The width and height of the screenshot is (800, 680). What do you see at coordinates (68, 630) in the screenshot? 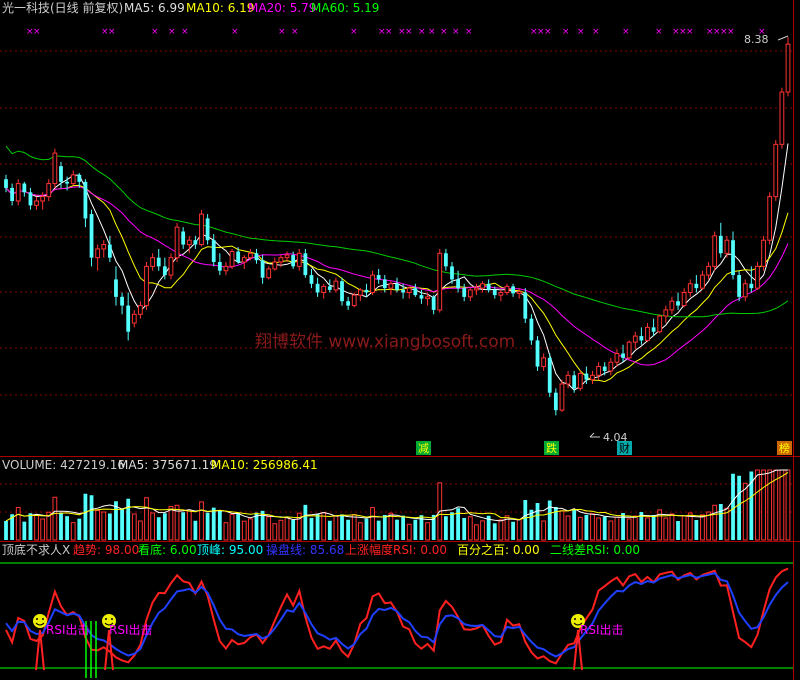
I see `rsi-signal-label-1: RSI出击` at bounding box center [68, 630].